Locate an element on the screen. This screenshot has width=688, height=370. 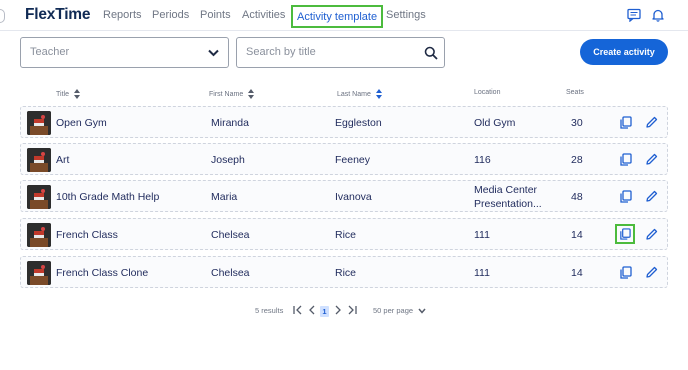
row-title: French Class is located at coordinates (87, 235).